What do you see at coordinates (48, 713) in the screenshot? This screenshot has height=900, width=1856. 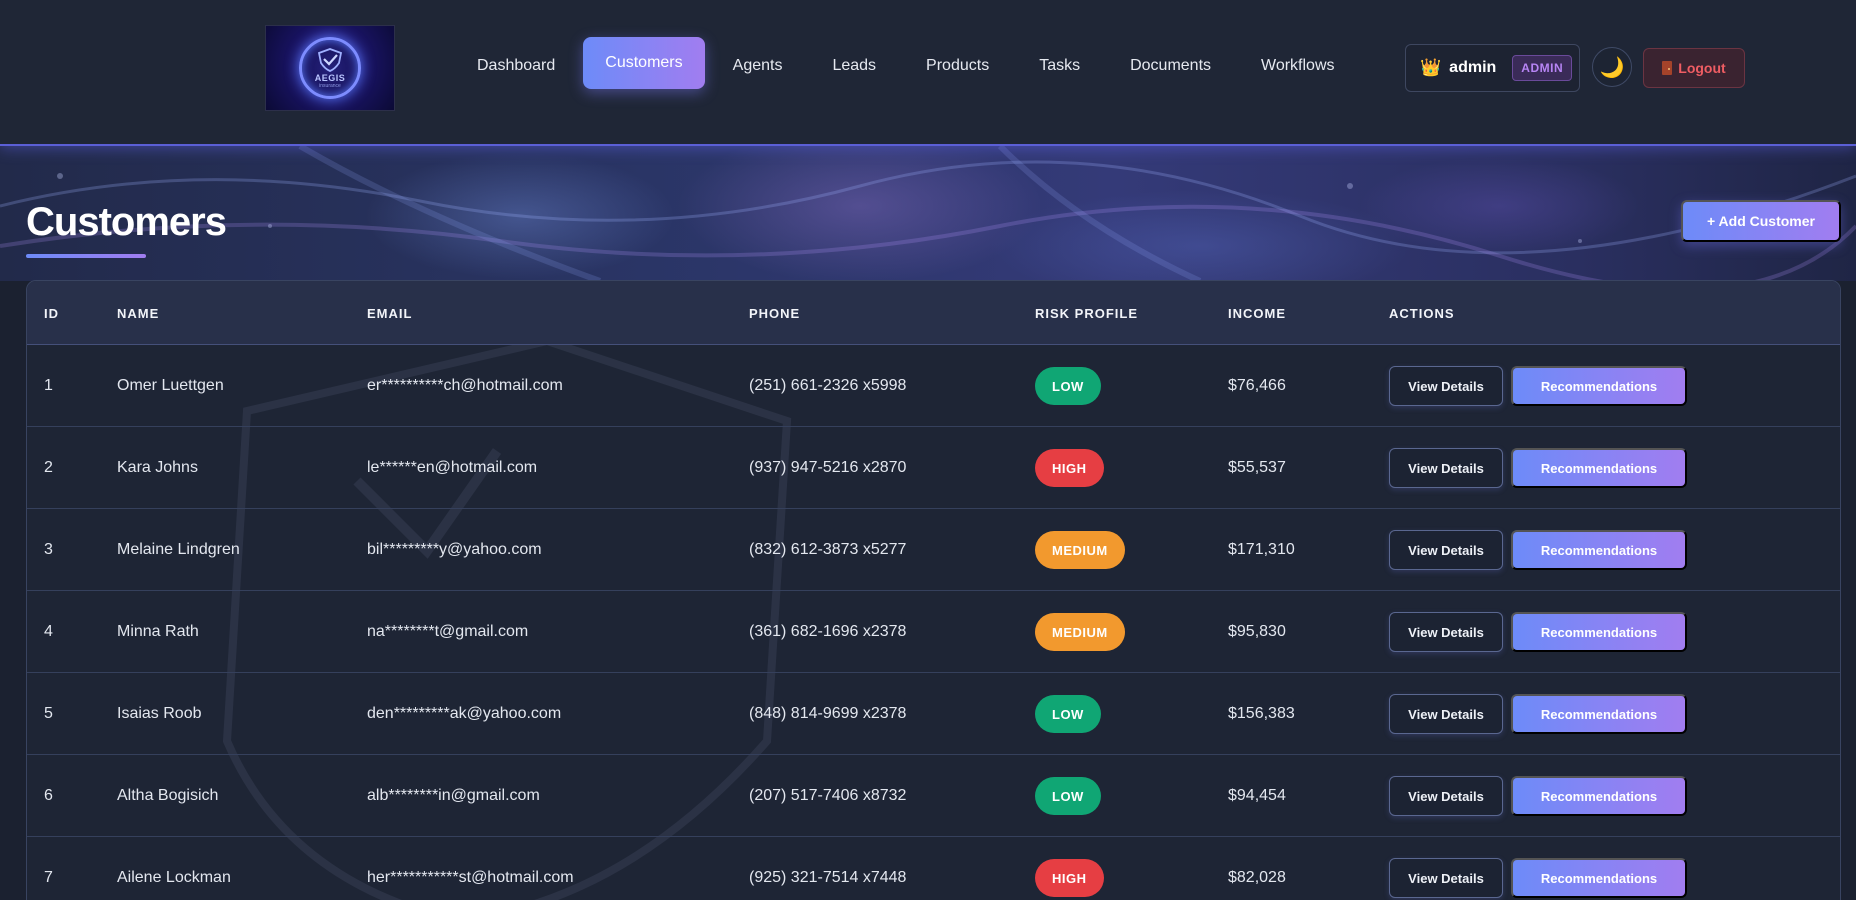 I see `cell-id: 5` at bounding box center [48, 713].